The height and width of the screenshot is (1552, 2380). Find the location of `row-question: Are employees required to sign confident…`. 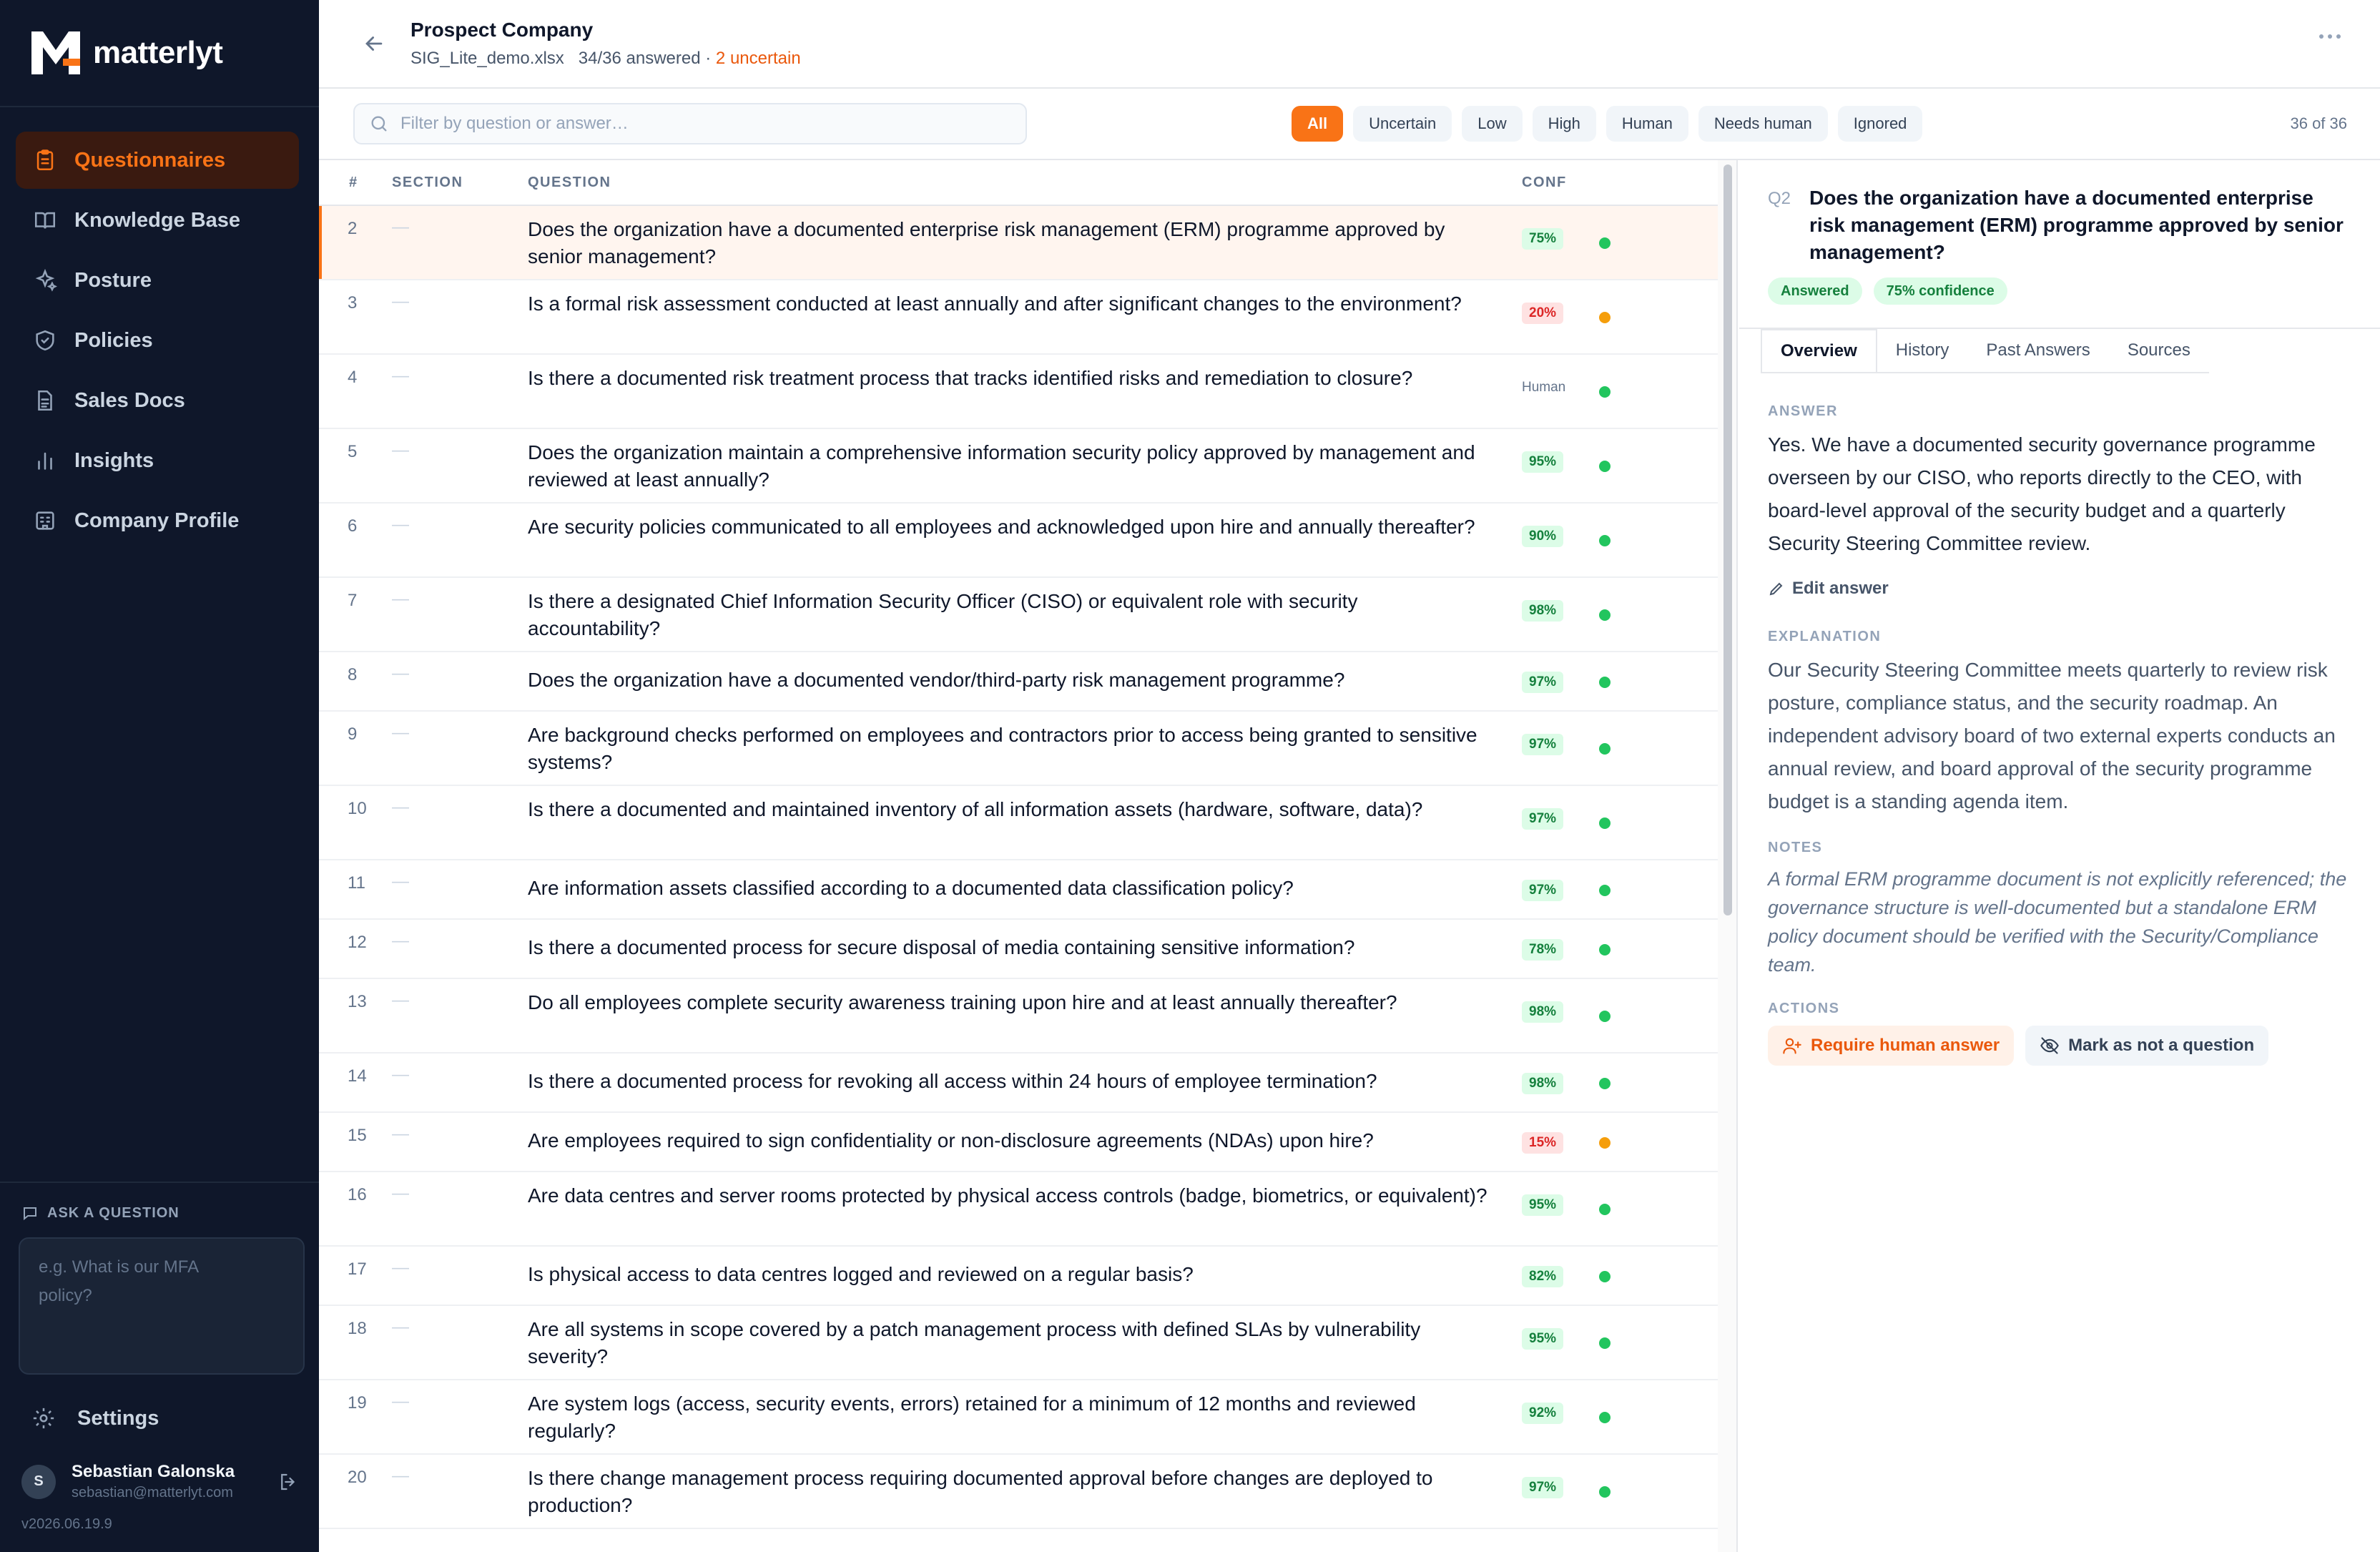

row-question: Are employees required to sign confident… is located at coordinates (951, 1140).